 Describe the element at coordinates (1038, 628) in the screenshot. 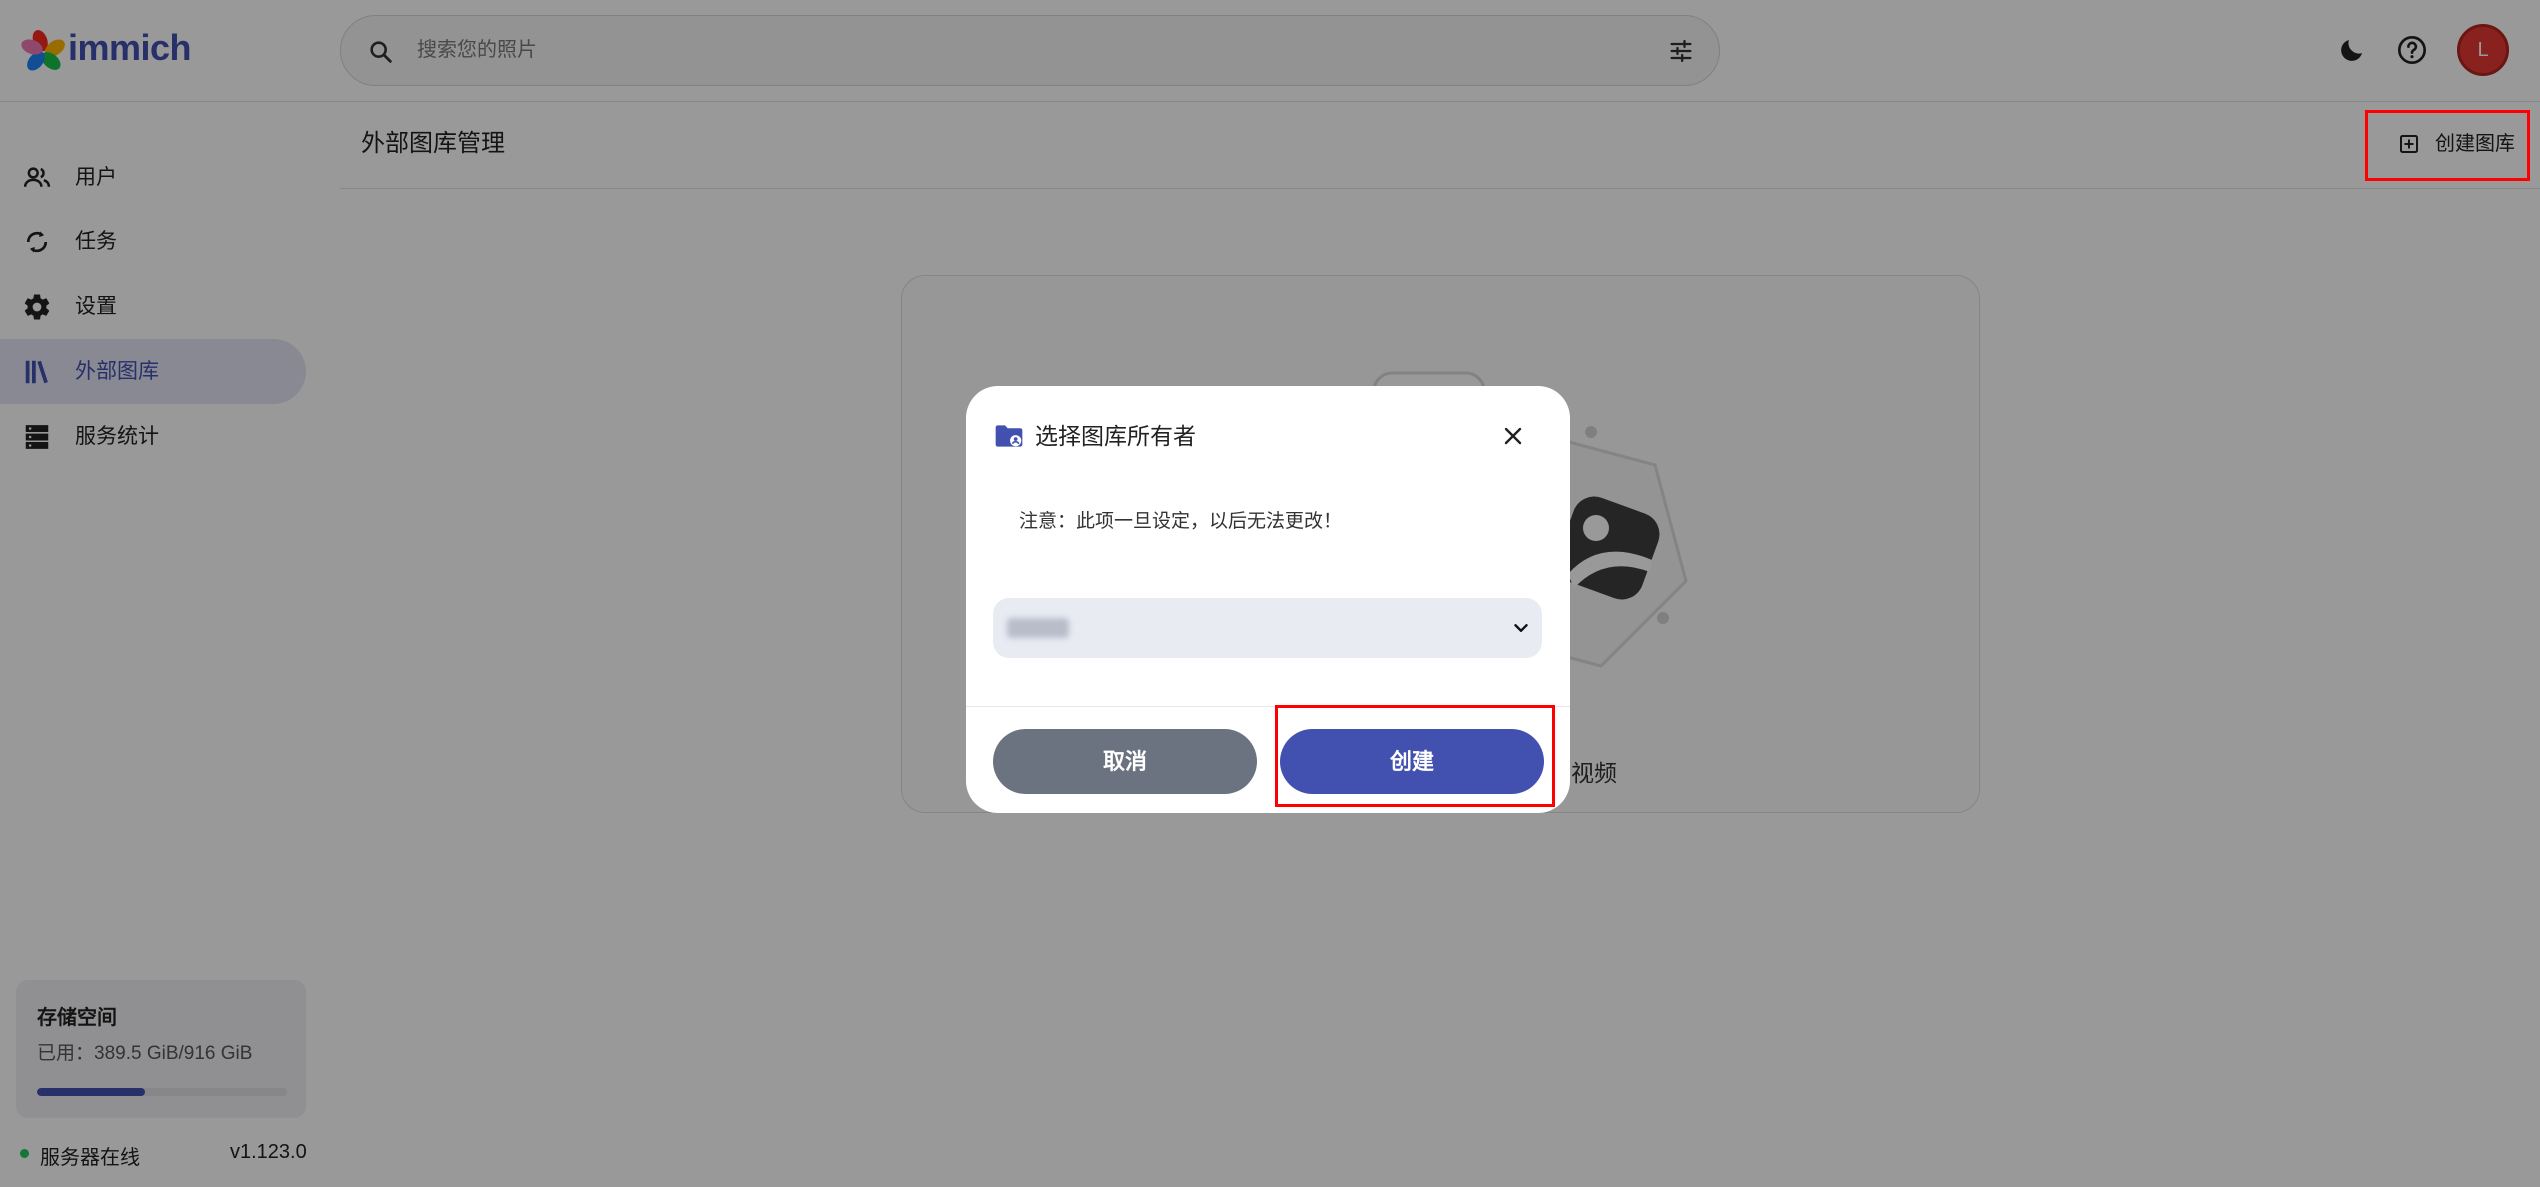

I see `owner-select-value` at that location.